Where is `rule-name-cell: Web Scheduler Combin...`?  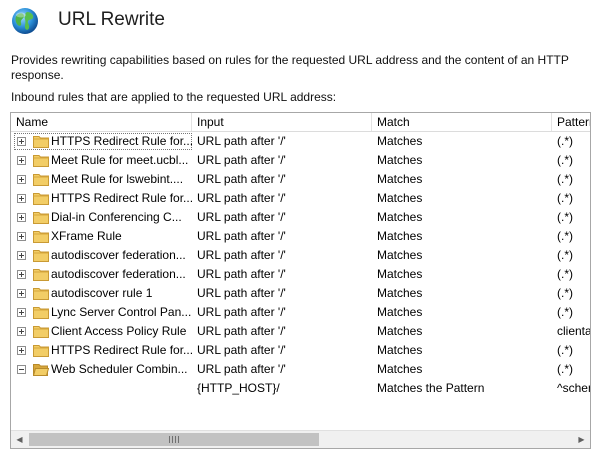 rule-name-cell: Web Scheduler Combin... is located at coordinates (101, 369).